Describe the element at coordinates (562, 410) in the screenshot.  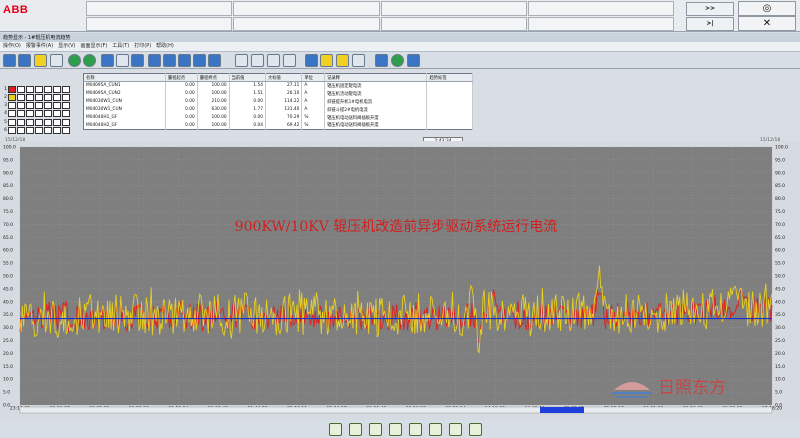
I see `time-scrollbar-thumb` at that location.